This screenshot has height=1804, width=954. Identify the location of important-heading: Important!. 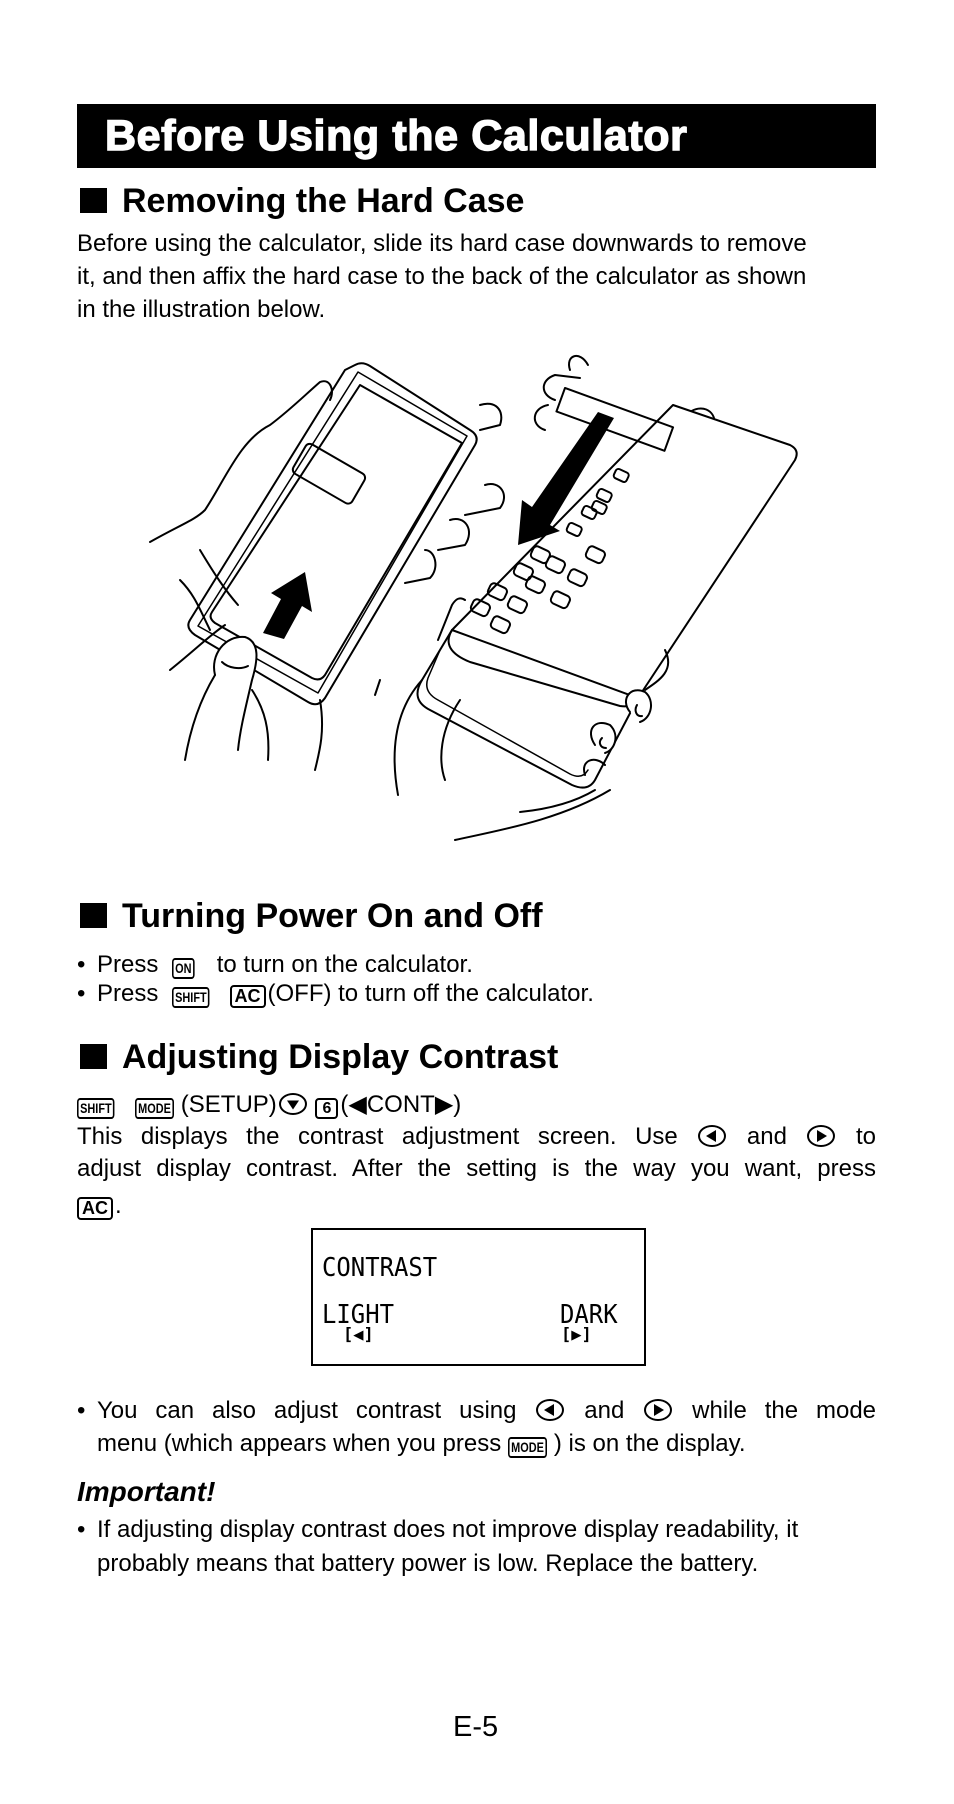
(146, 1491).